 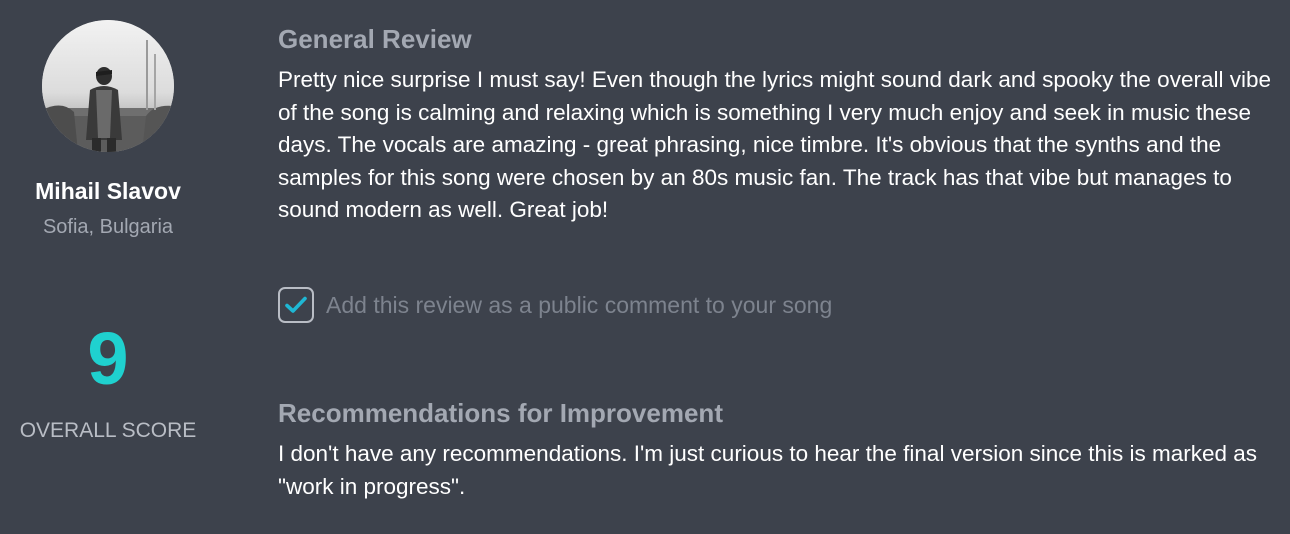 What do you see at coordinates (500, 413) in the screenshot?
I see `recommendations-heading: Recommendations for Improvement` at bounding box center [500, 413].